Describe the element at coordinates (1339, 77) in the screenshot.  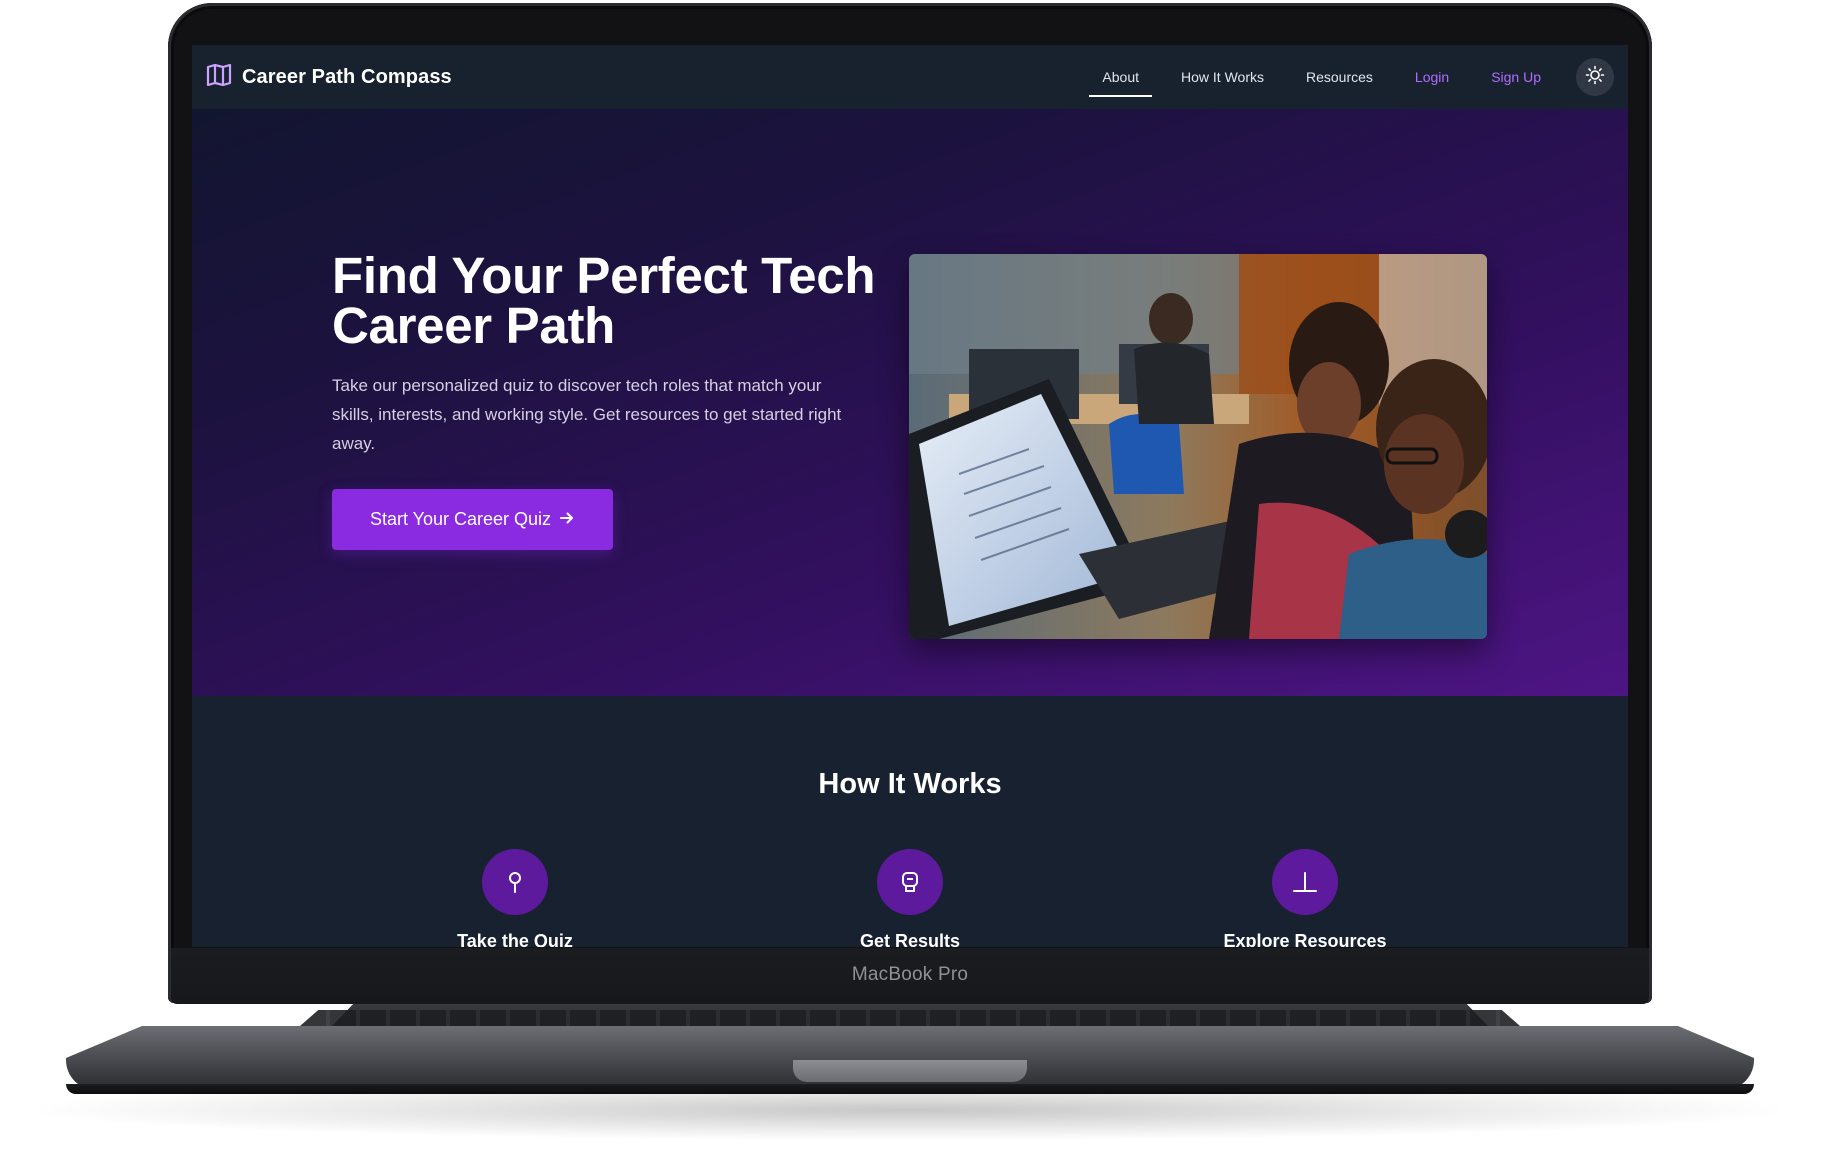
I see `nav-link-resources: Resources` at that location.